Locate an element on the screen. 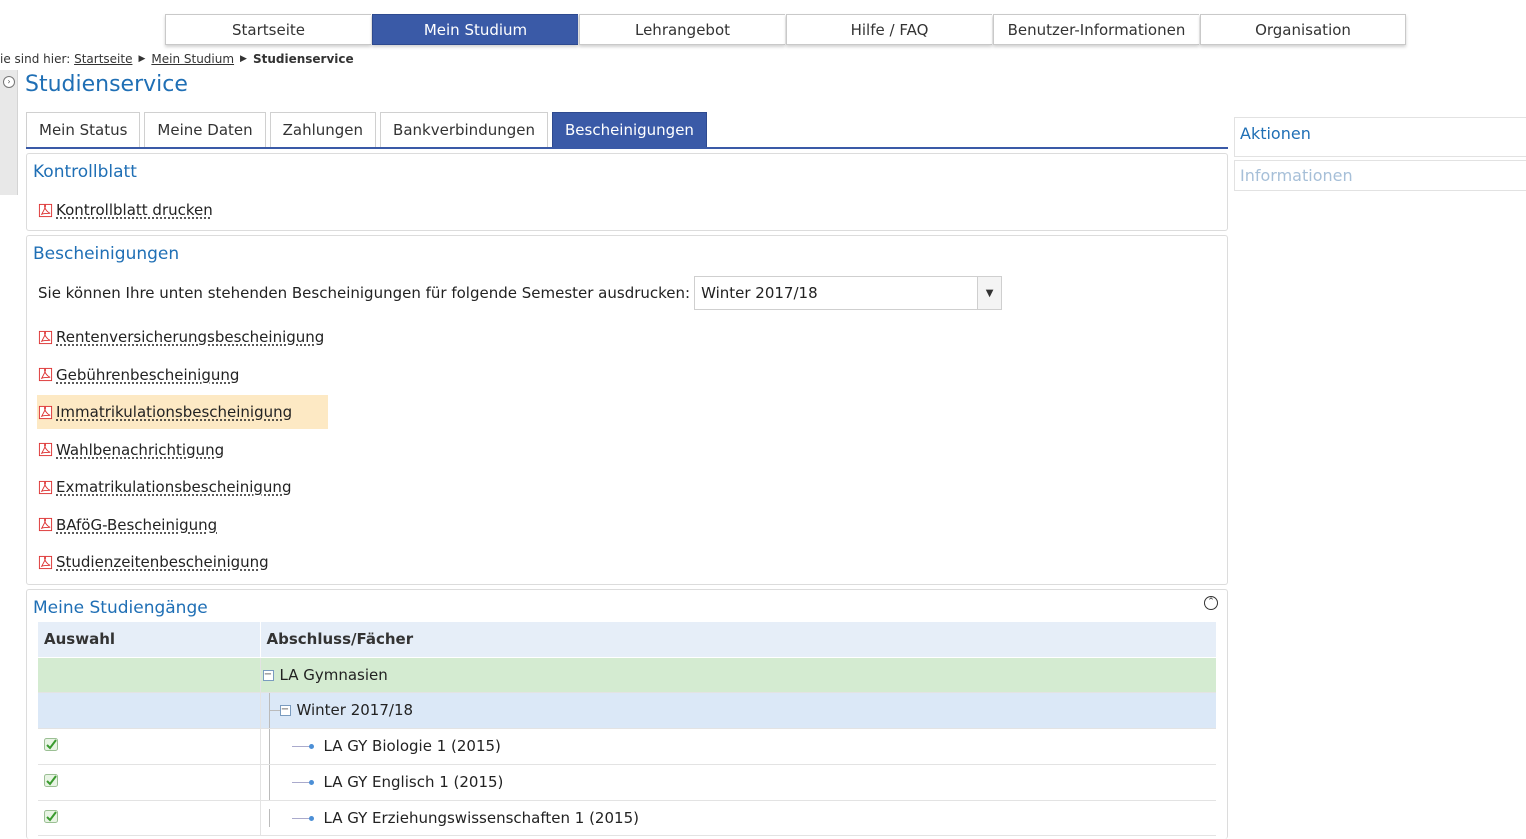 This screenshot has height=839, width=1526. studiengaenge-title: Meine Studiengänge is located at coordinates (120, 608).